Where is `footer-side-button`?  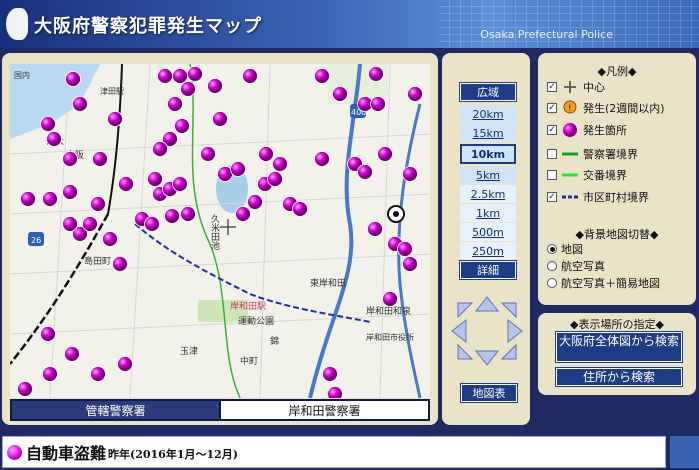
footer-side-button is located at coordinates (684, 452).